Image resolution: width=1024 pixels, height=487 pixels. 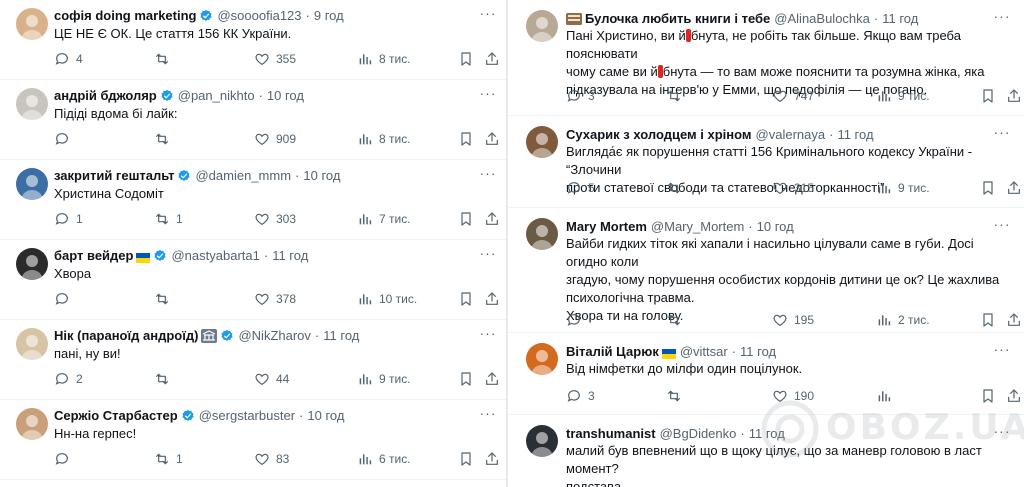 I want to click on author-name: Сухарик з холодцем і хріном, so click(x=659, y=135).